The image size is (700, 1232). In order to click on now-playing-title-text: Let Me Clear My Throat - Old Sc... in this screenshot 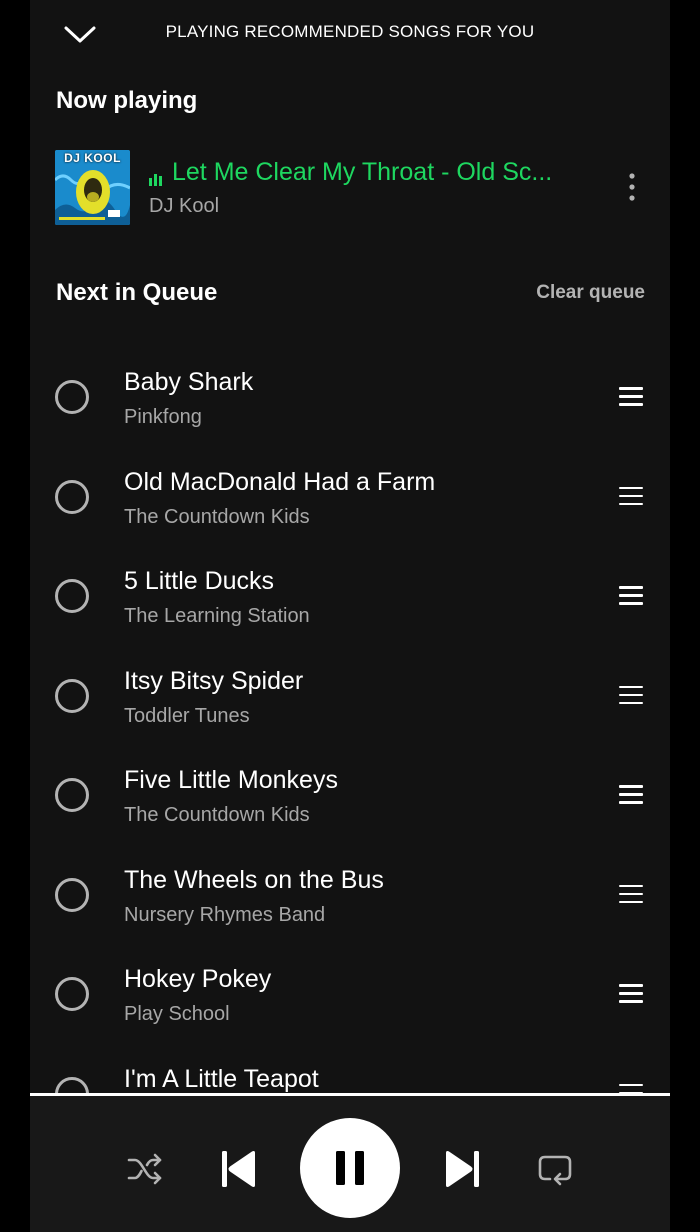, I will do `click(362, 172)`.